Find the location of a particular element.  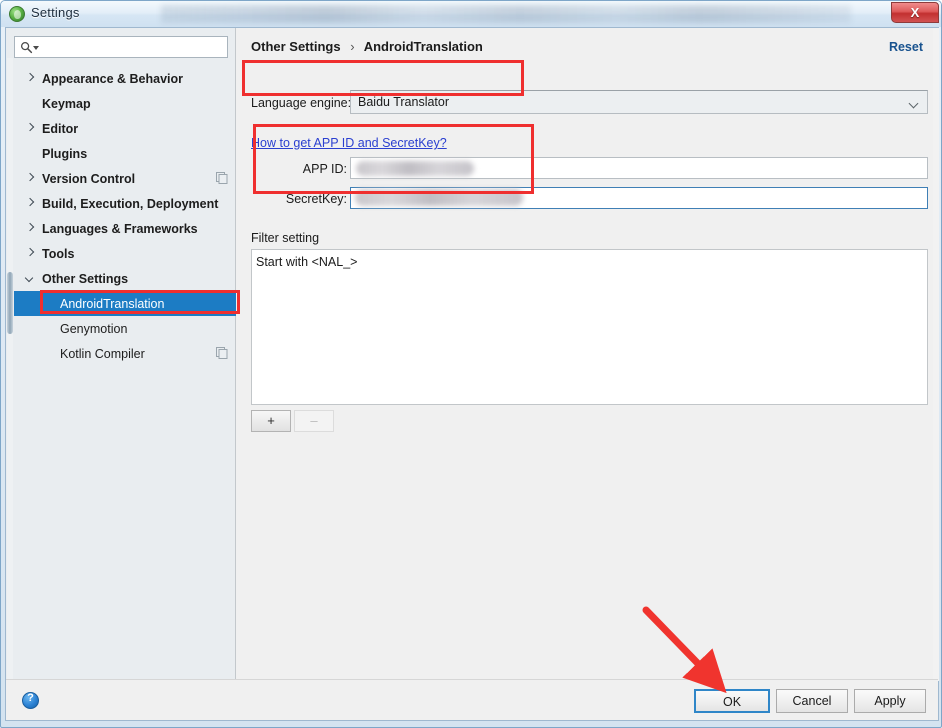

search-box is located at coordinates (121, 47).